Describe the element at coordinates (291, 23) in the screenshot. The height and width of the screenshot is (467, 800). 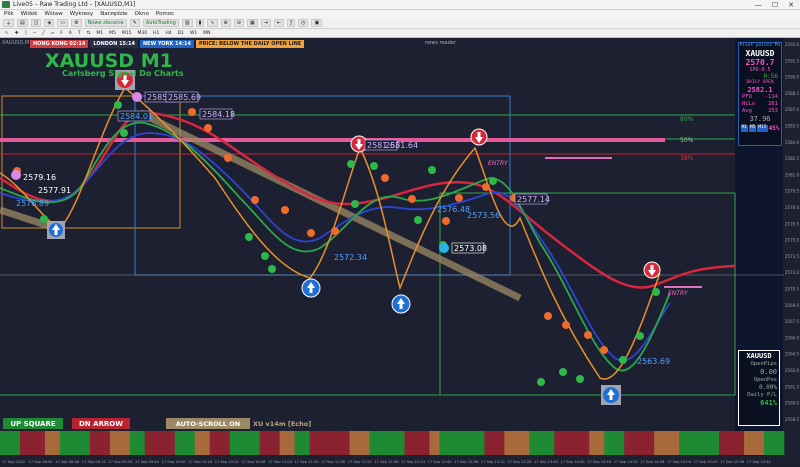
I see `indicators-icon: ƒ` at that location.